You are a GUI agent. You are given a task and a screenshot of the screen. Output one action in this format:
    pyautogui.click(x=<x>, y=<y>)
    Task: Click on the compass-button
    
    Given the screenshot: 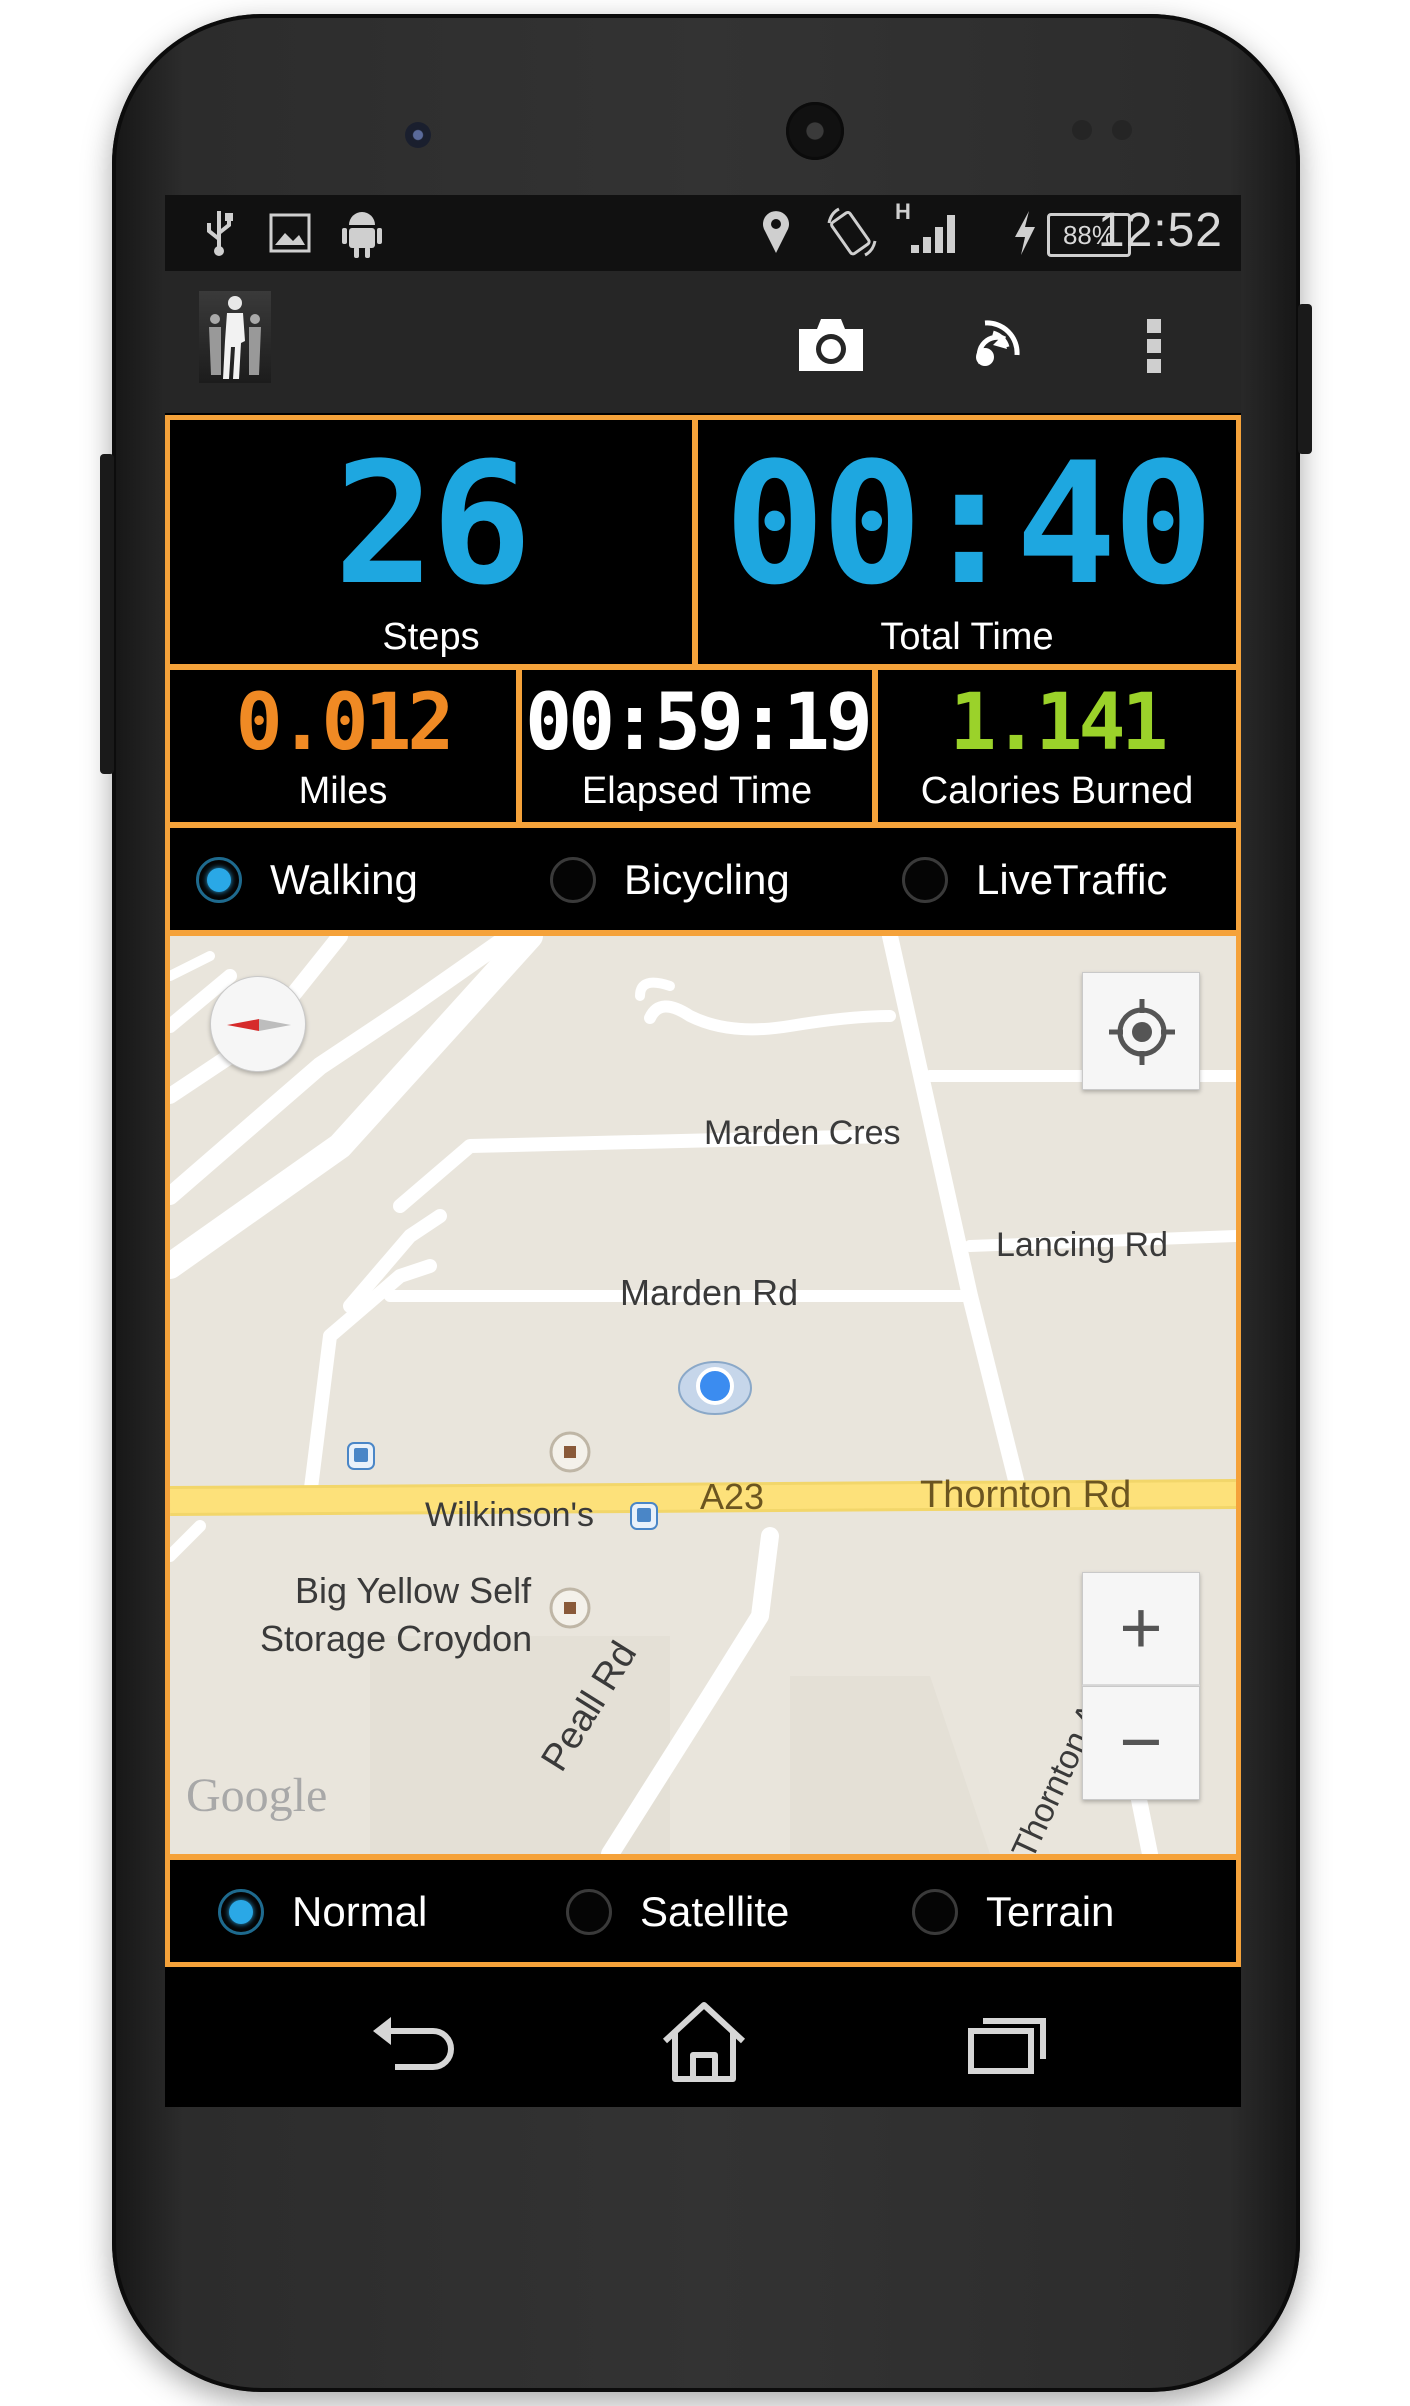 What is the action you would take?
    pyautogui.click(x=258, y=1024)
    